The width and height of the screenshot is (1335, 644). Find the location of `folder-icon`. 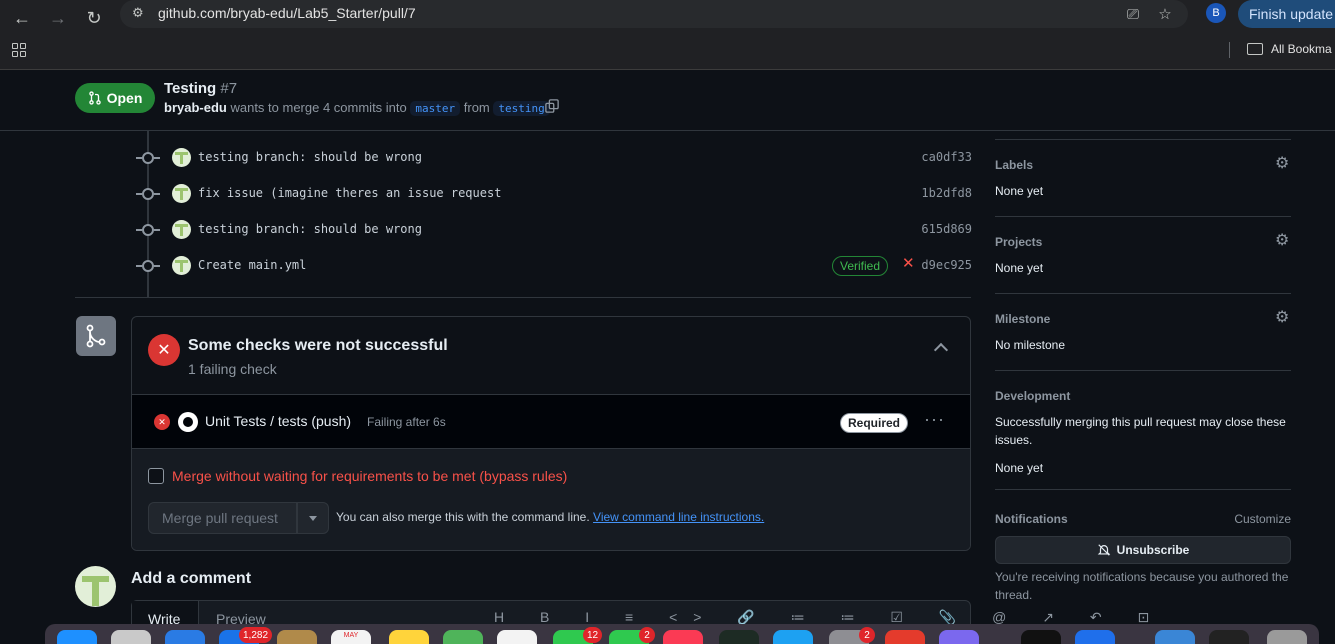

folder-icon is located at coordinates (1255, 49).